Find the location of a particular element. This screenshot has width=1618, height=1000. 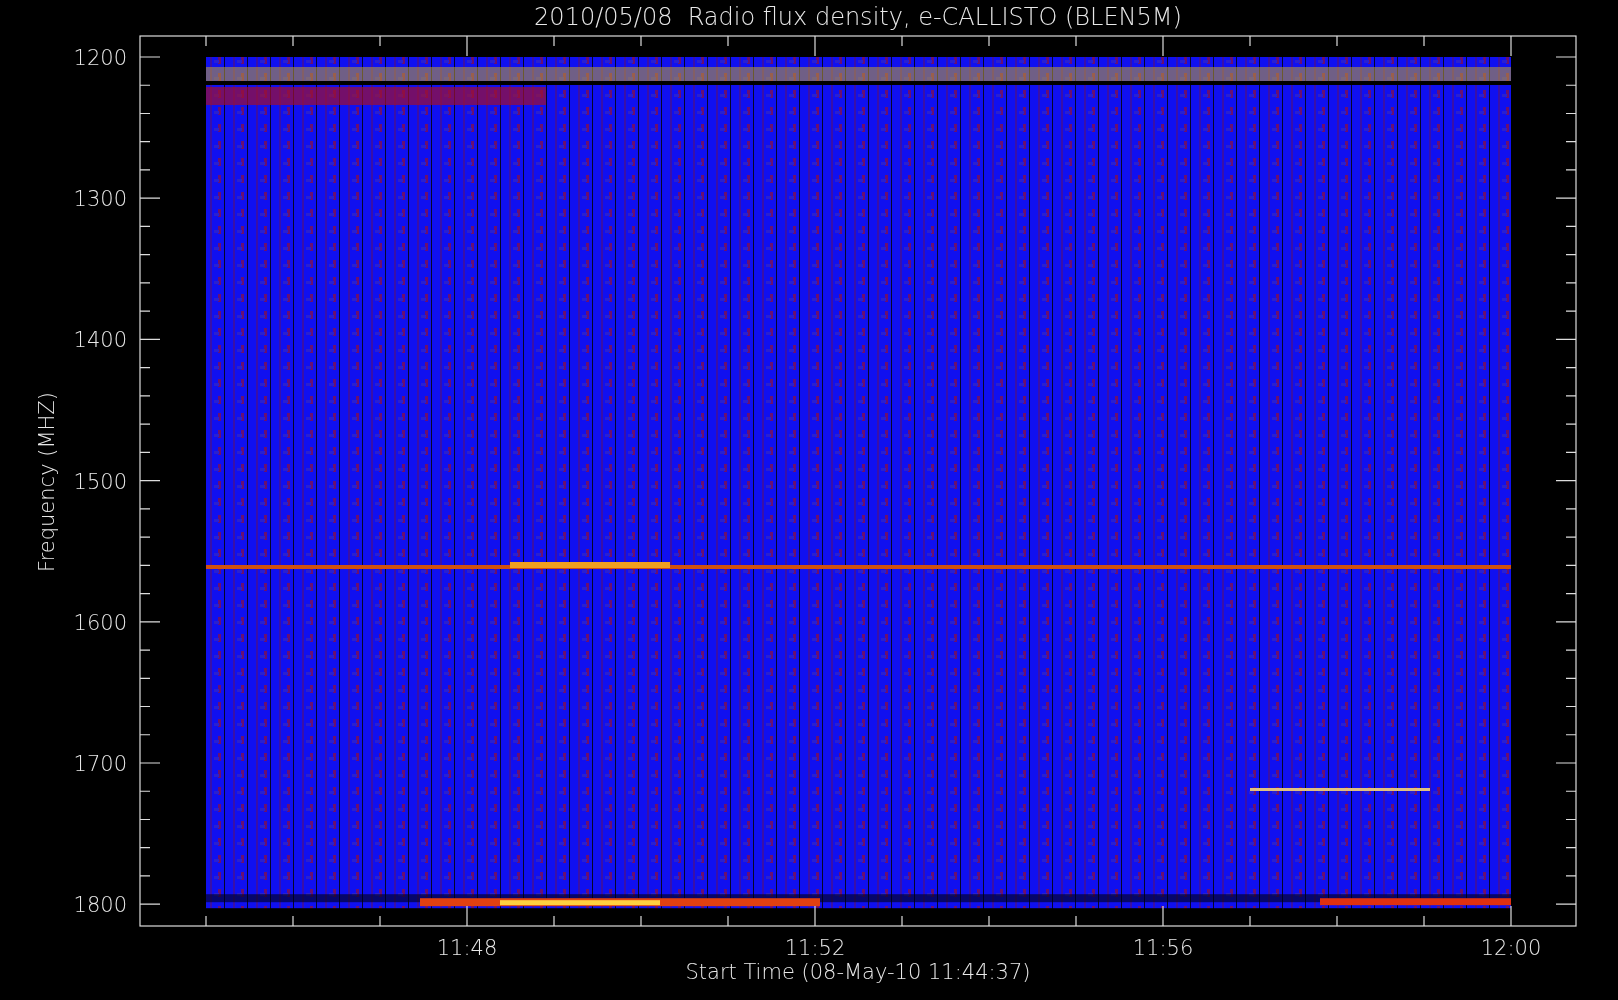

y-axis-label: Frequency (MHZ) is located at coordinates (47, 482).